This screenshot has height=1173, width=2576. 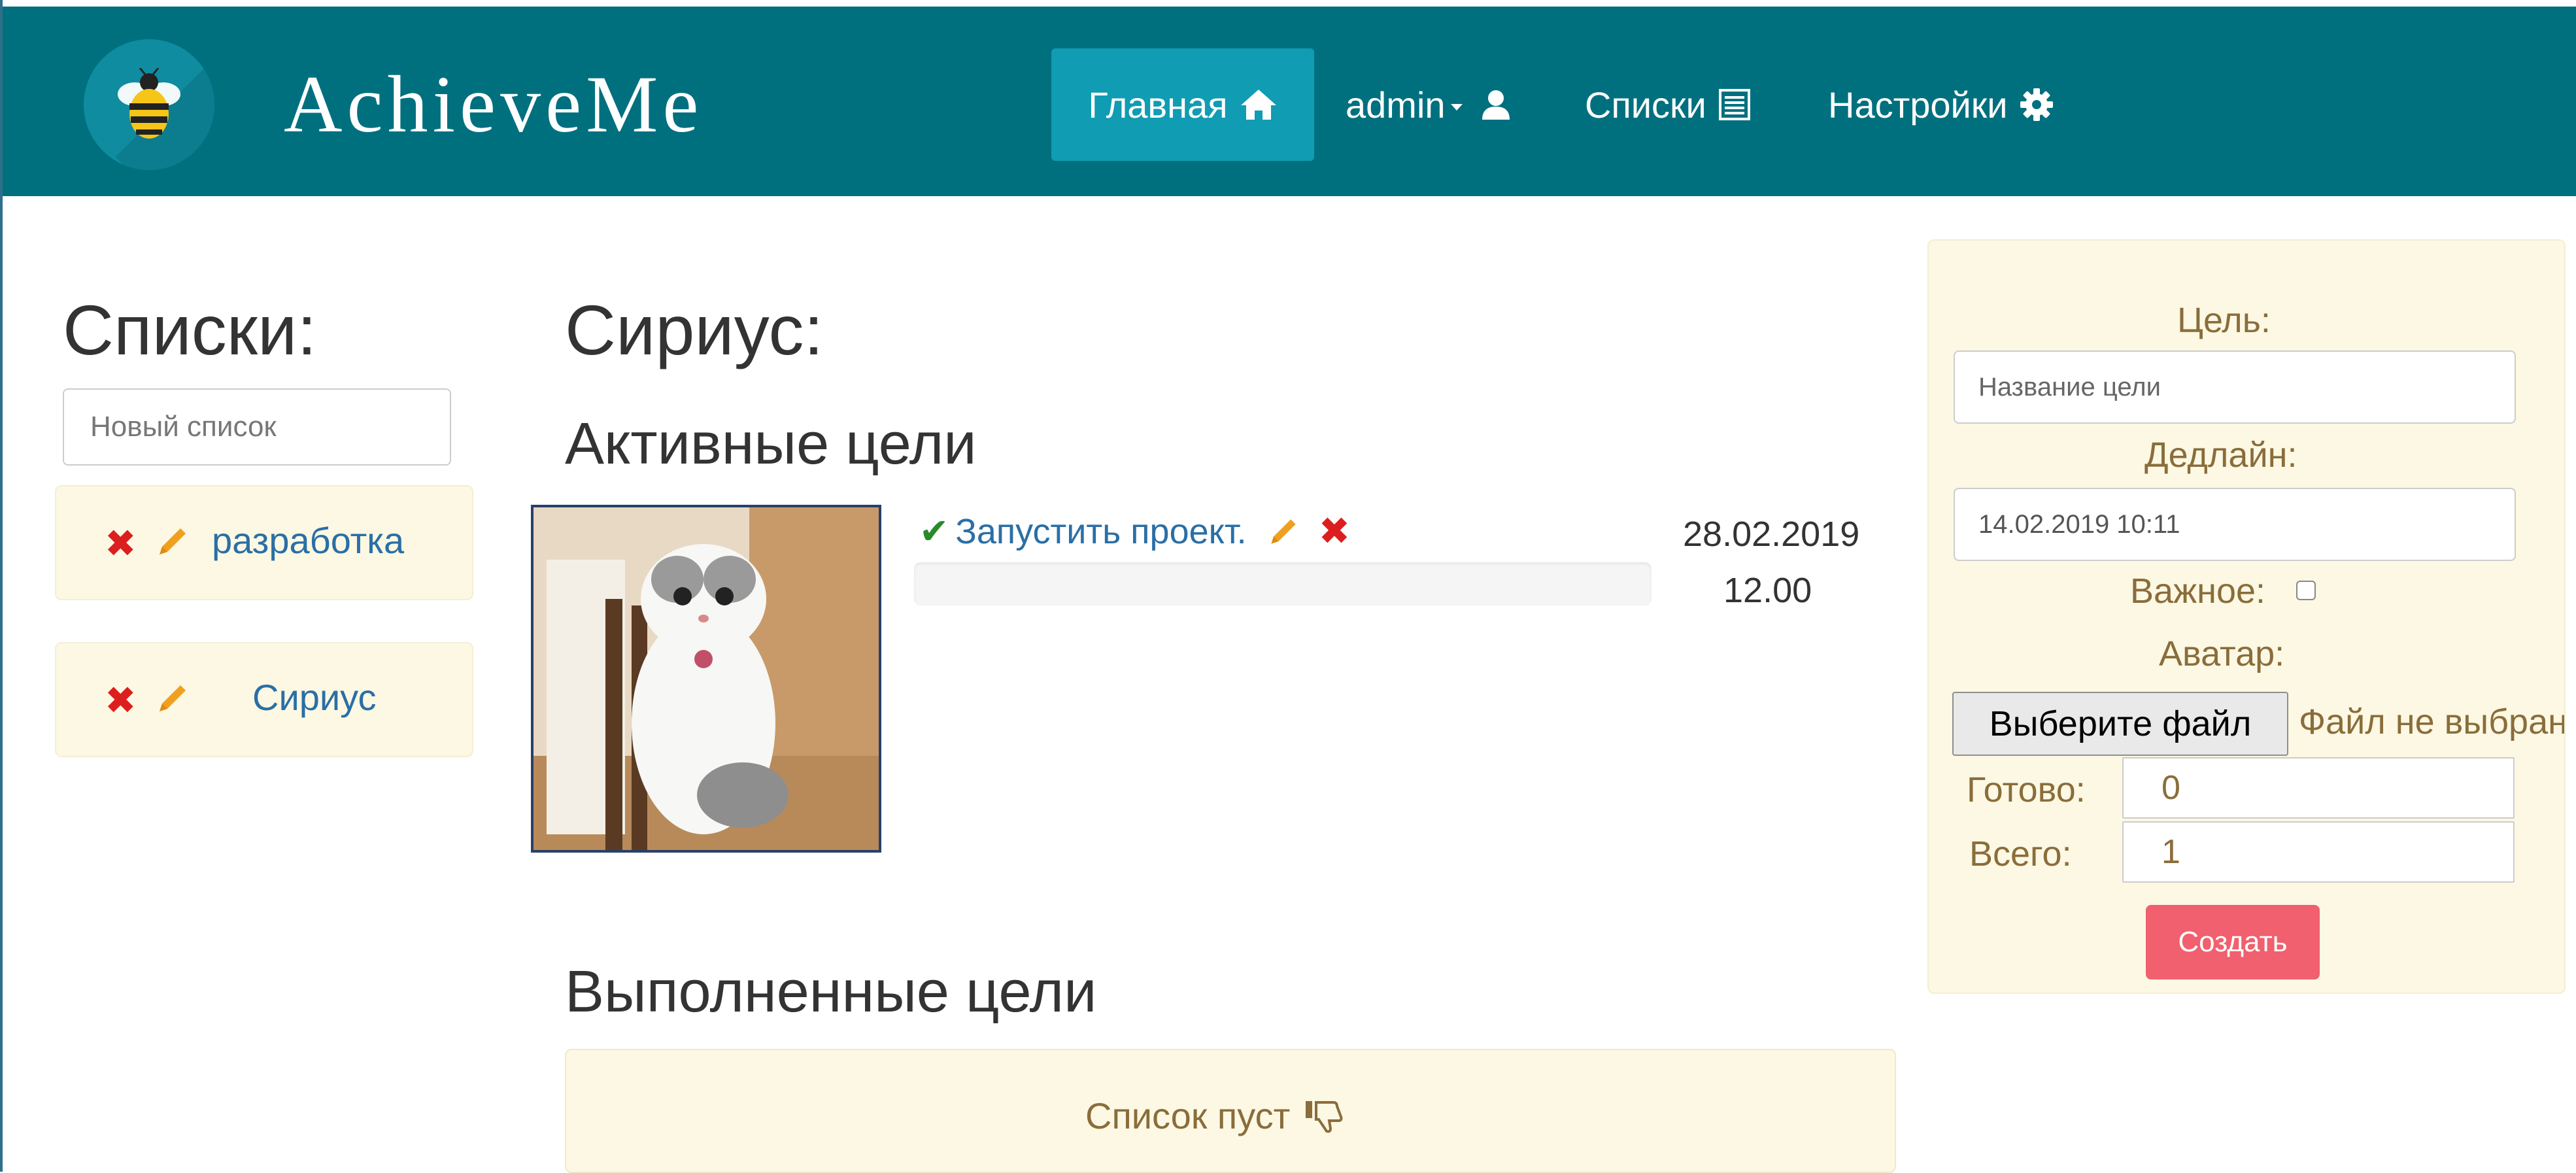 What do you see at coordinates (2036, 104) in the screenshot?
I see `gear-icon` at bounding box center [2036, 104].